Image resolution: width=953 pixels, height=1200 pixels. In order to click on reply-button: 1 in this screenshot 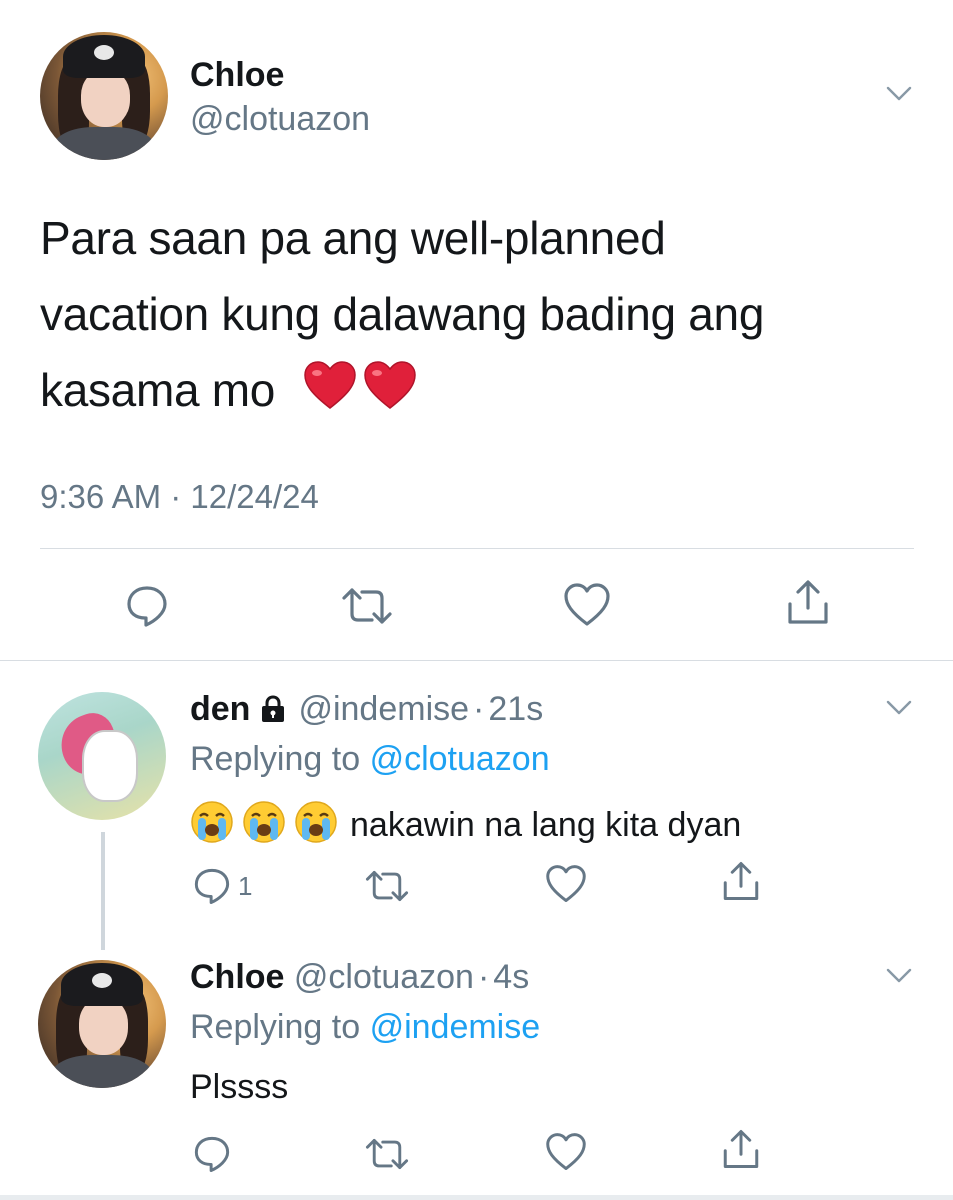, I will do `click(222, 886)`.